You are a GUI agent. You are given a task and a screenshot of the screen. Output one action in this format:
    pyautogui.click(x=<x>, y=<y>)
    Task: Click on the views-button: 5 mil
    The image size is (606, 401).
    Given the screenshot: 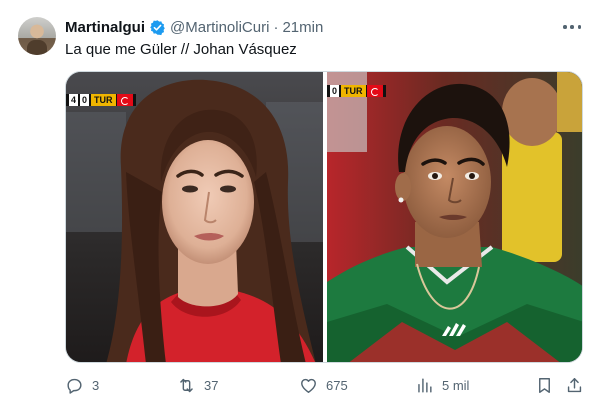 What is the action you would take?
    pyautogui.click(x=442, y=385)
    